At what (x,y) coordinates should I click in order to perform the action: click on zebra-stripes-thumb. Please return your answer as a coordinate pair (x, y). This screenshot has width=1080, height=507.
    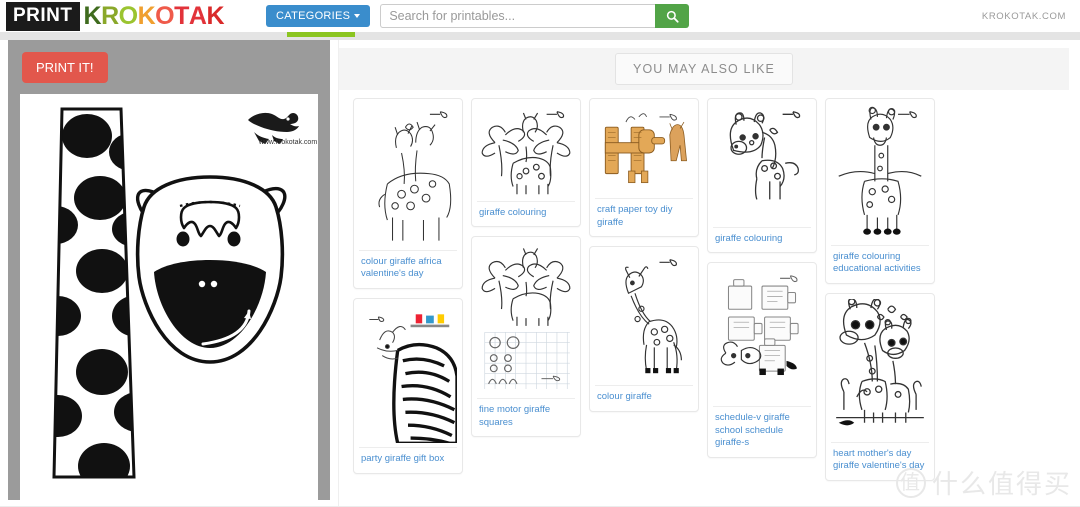
    Looking at the image, I should click on (408, 373).